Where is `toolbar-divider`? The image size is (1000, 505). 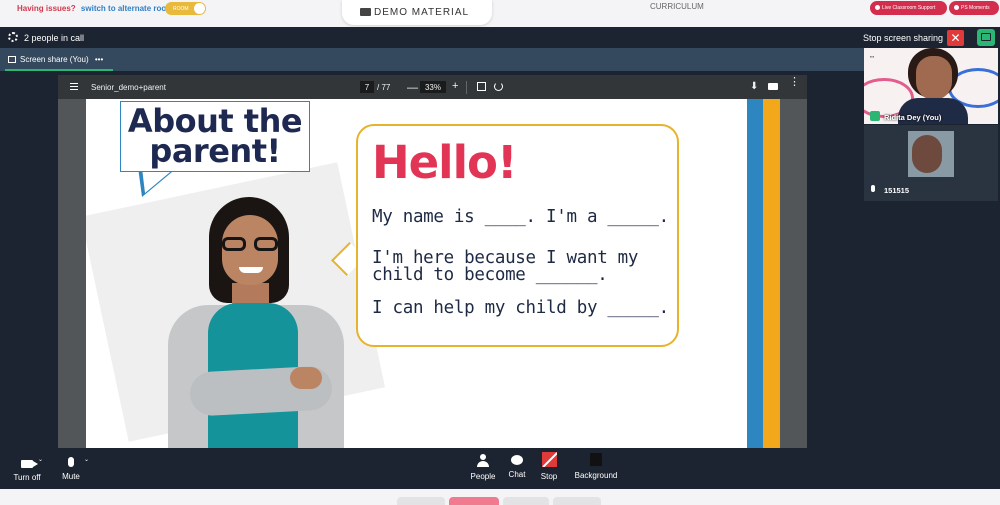
toolbar-divider is located at coordinates (466, 87).